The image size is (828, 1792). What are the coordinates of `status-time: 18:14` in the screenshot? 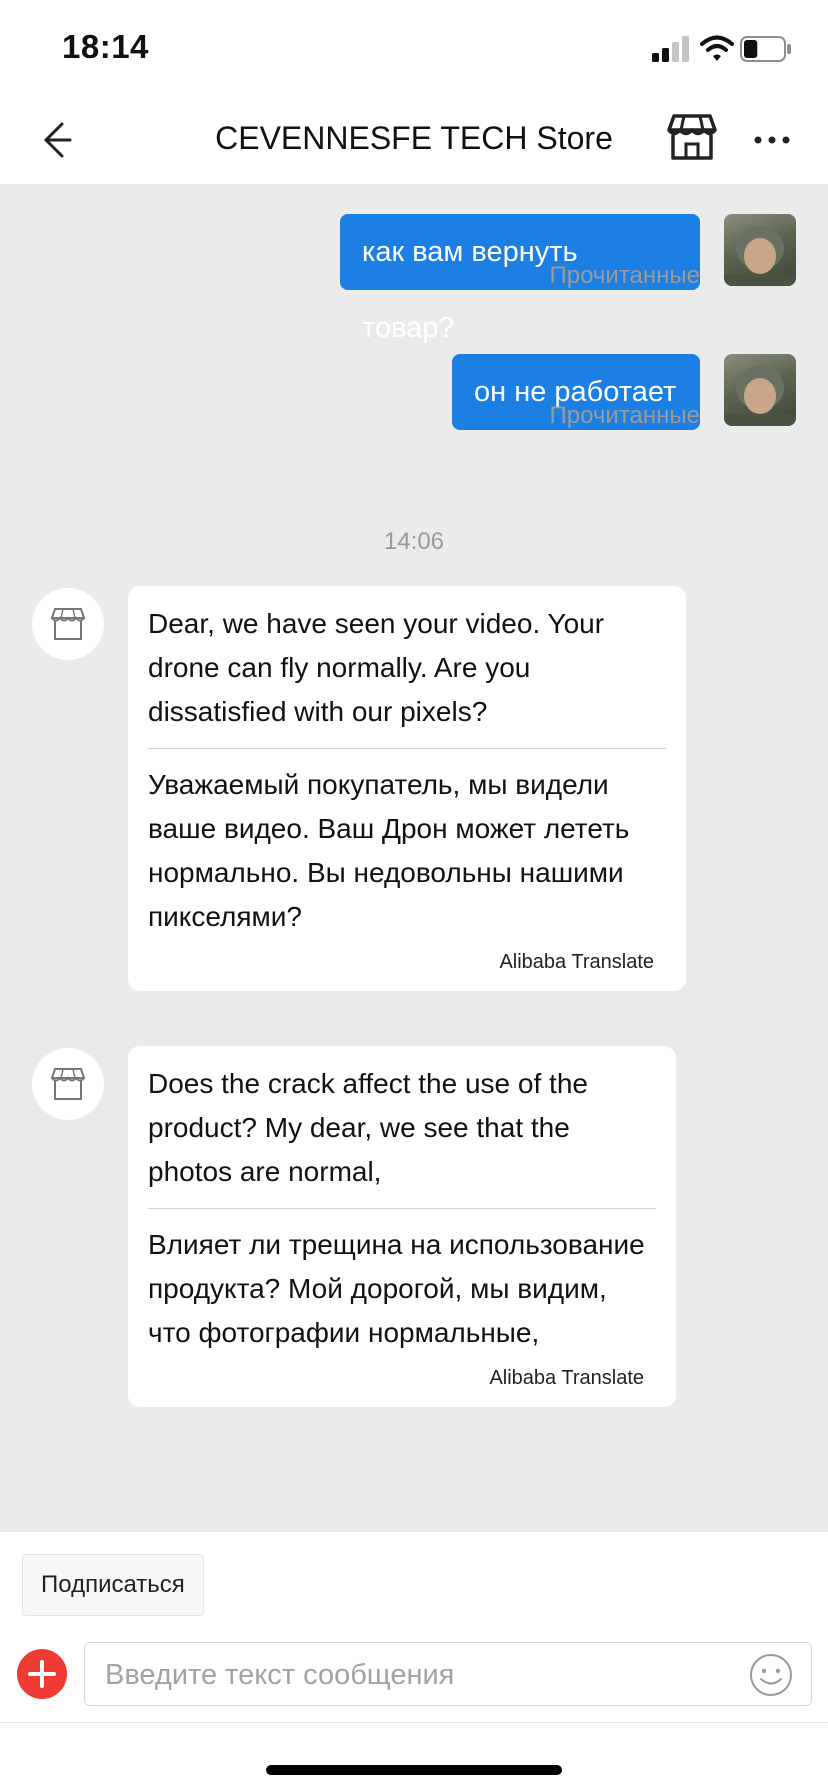 It's located at (105, 46).